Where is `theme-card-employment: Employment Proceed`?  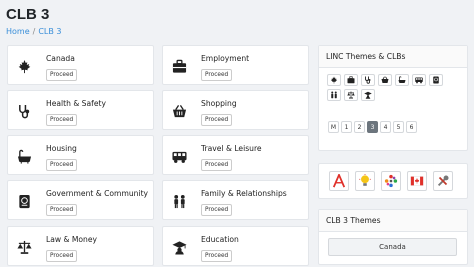 theme-card-employment: Employment Proceed is located at coordinates (235, 65).